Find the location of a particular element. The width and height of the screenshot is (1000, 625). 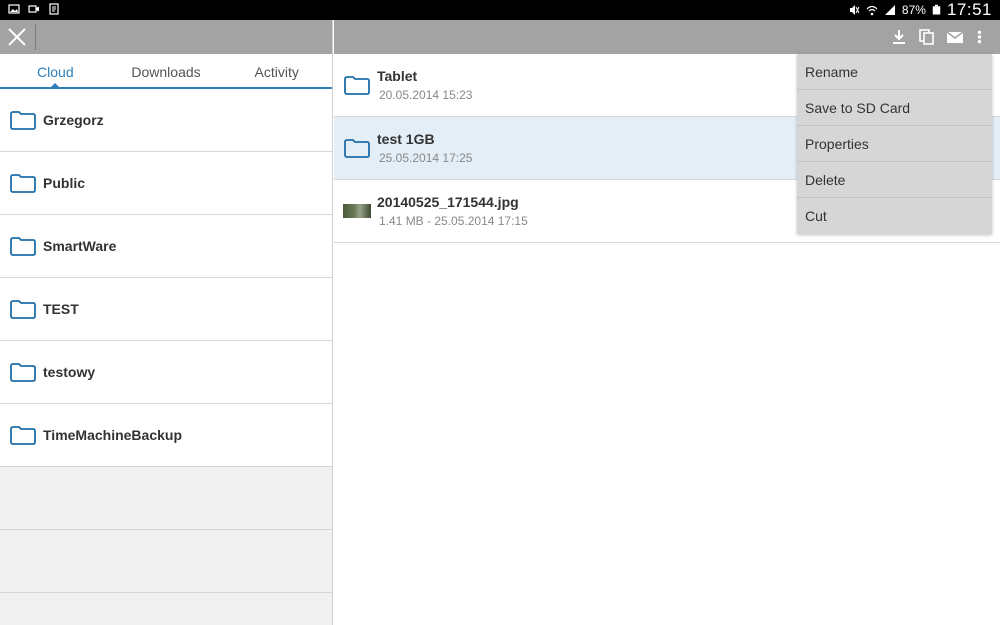

signal-icon is located at coordinates (889, 10).